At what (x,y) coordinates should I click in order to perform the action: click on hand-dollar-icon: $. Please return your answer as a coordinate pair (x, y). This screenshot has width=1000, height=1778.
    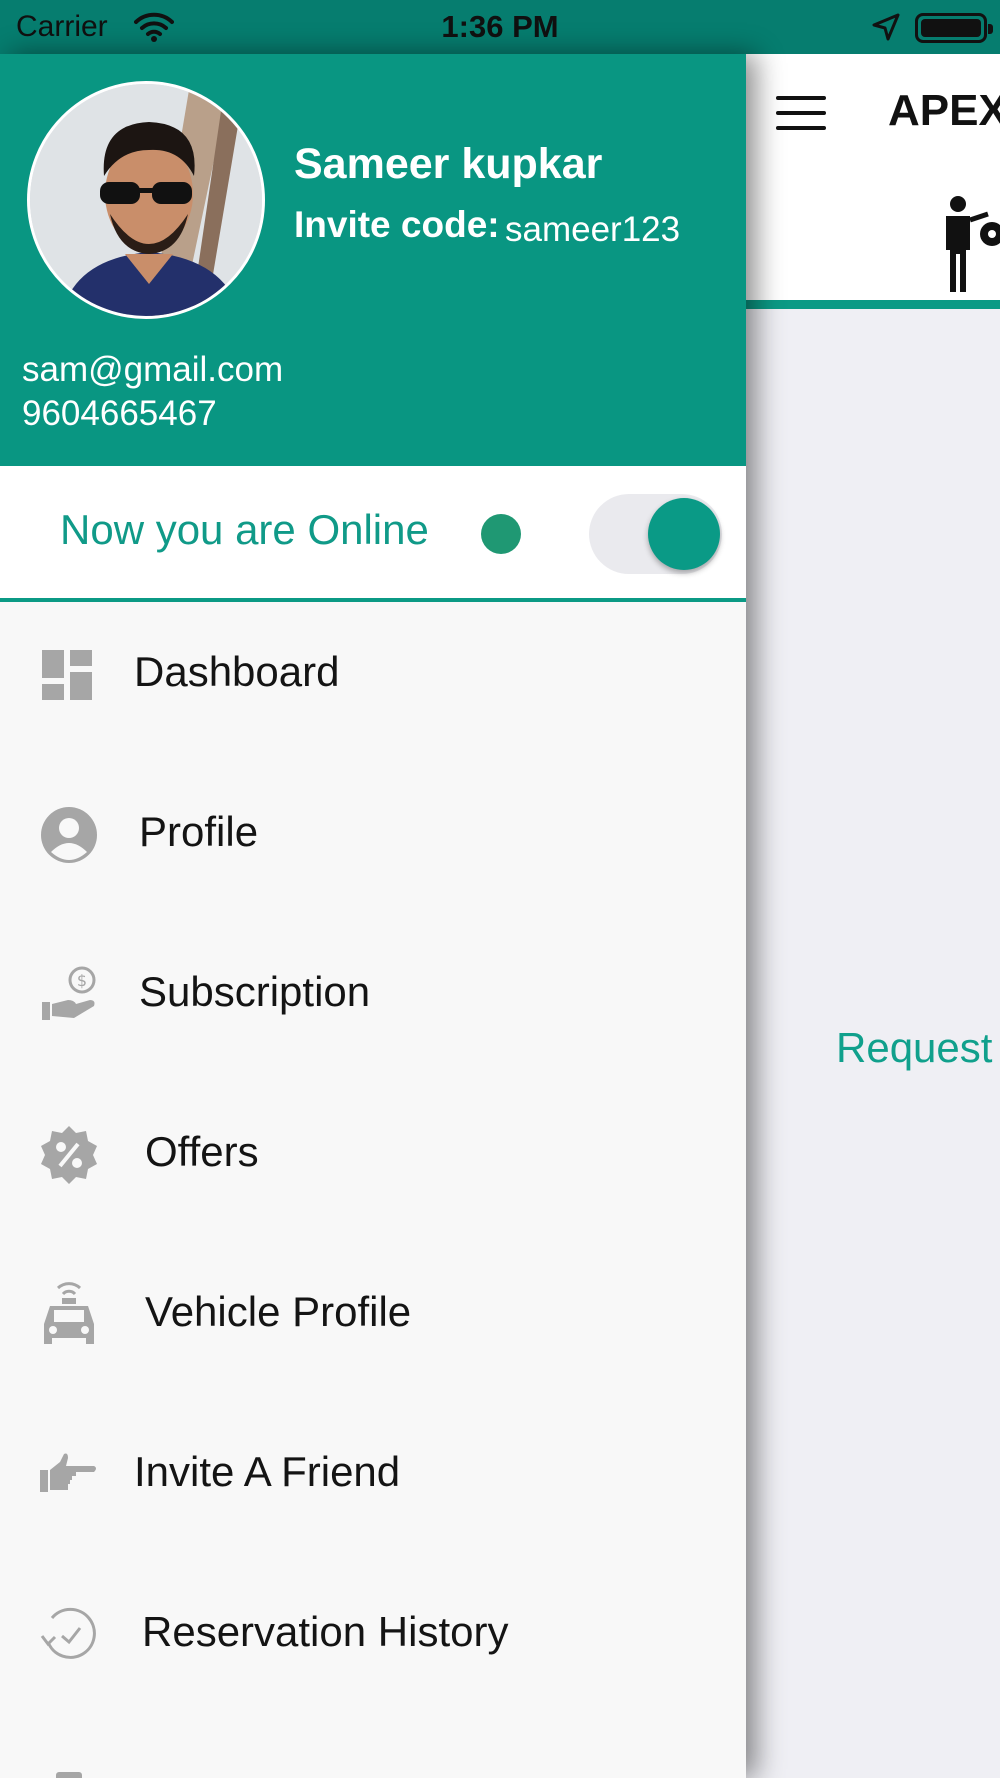
    Looking at the image, I should click on (69, 995).